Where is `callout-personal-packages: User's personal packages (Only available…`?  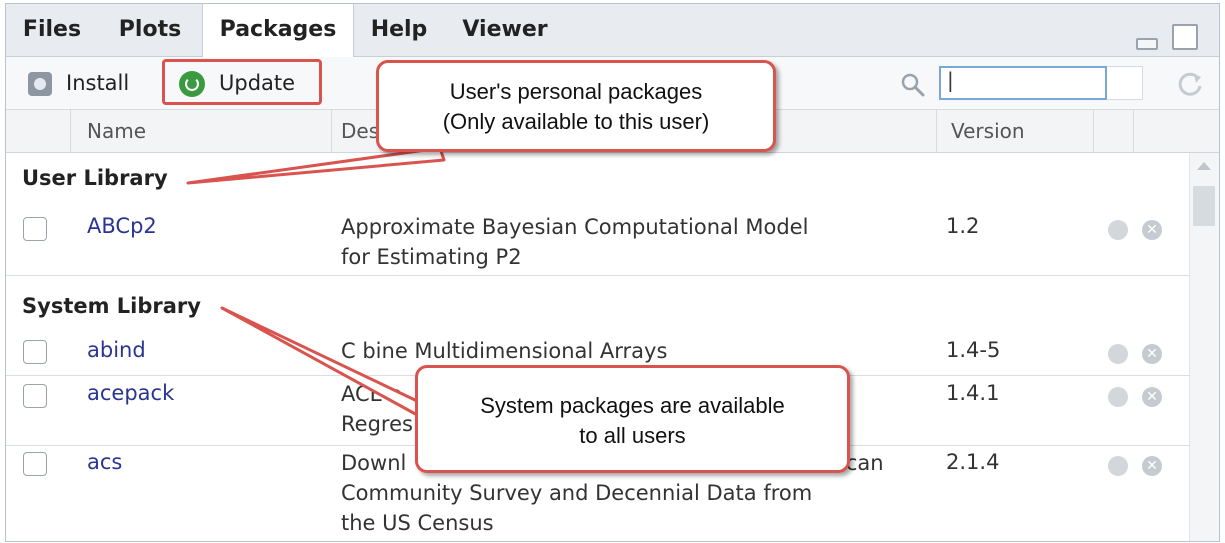
callout-personal-packages: User's personal packages (Only available… is located at coordinates (576, 106).